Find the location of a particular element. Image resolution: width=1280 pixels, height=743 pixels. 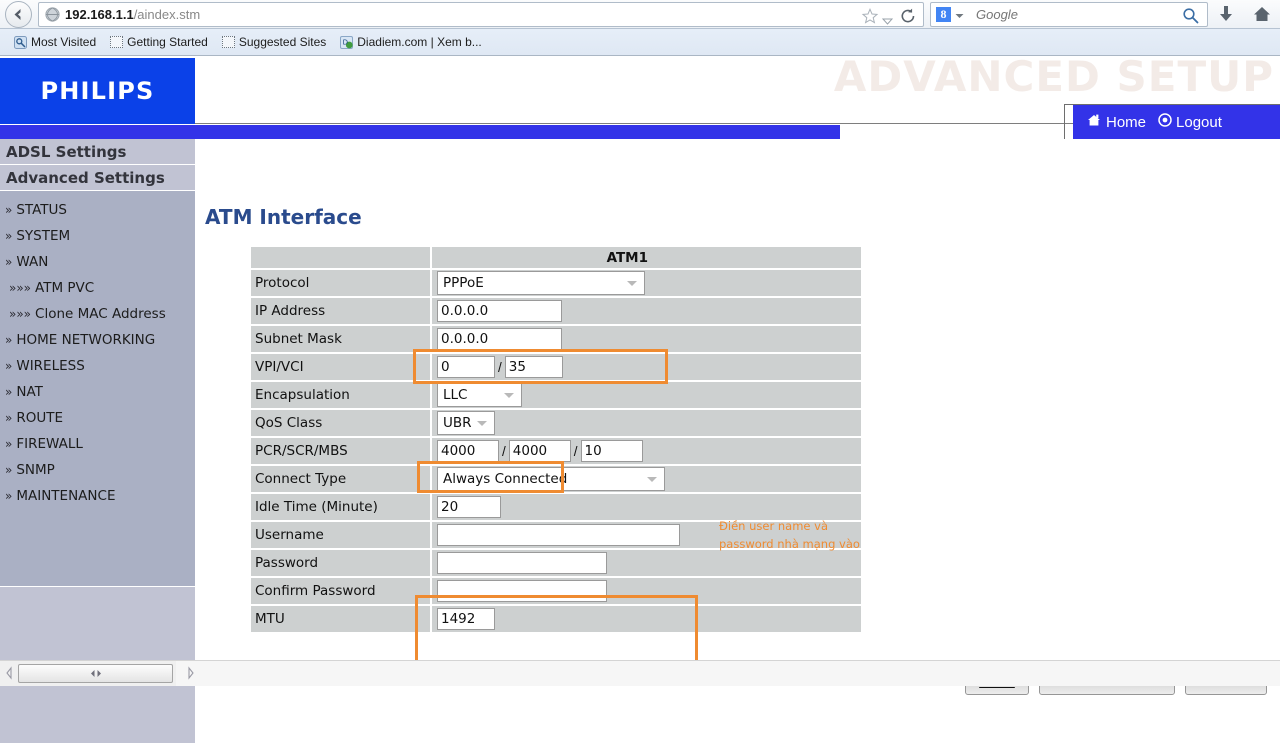

sidebar-item-firewall: » FIREWALL is located at coordinates (97, 444).